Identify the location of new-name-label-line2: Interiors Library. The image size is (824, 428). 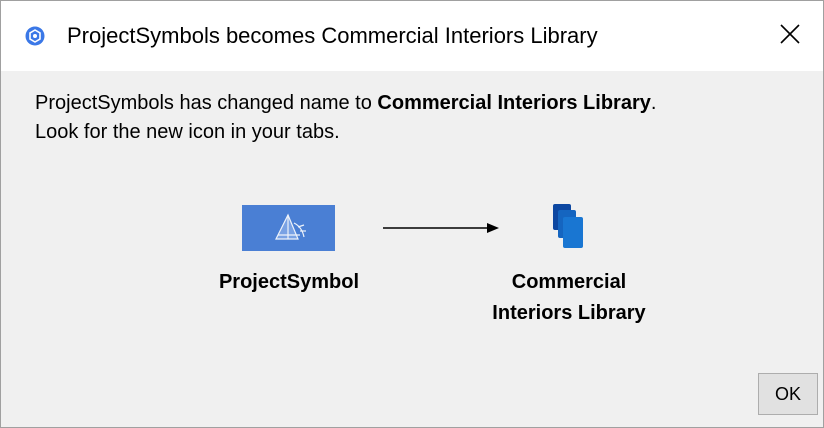
(569, 313).